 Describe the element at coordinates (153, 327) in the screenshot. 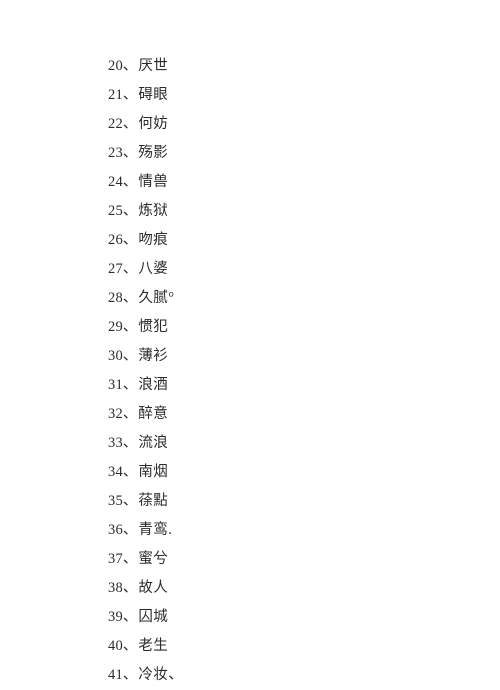

I see `entry-text: 惯犯` at that location.